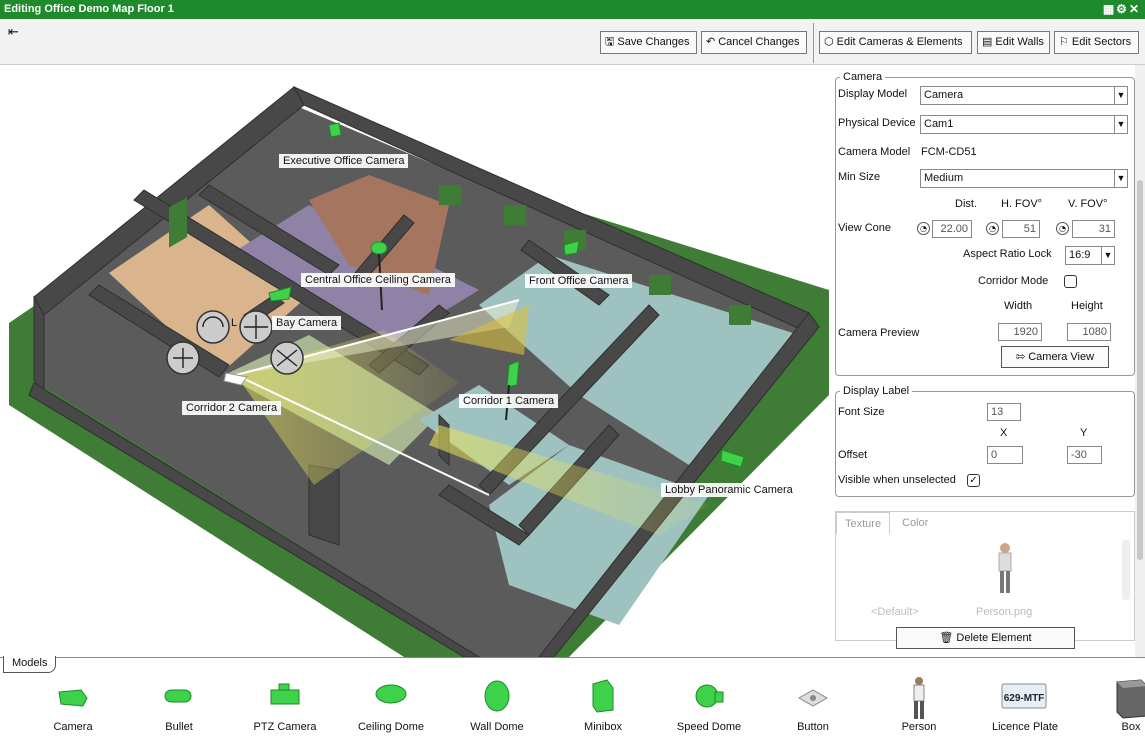 The height and width of the screenshot is (737, 1145). I want to click on model-person: Person, so click(919, 704).